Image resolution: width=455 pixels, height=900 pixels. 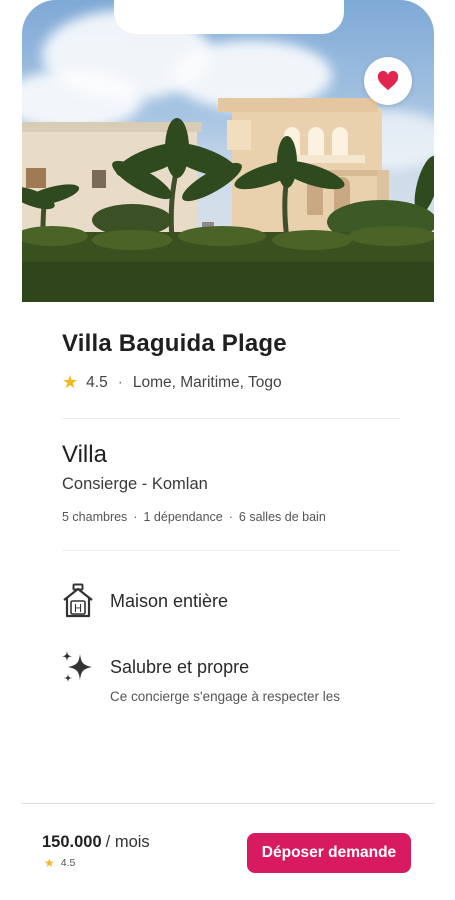 What do you see at coordinates (78, 601) in the screenshot?
I see `house-icon: H` at bounding box center [78, 601].